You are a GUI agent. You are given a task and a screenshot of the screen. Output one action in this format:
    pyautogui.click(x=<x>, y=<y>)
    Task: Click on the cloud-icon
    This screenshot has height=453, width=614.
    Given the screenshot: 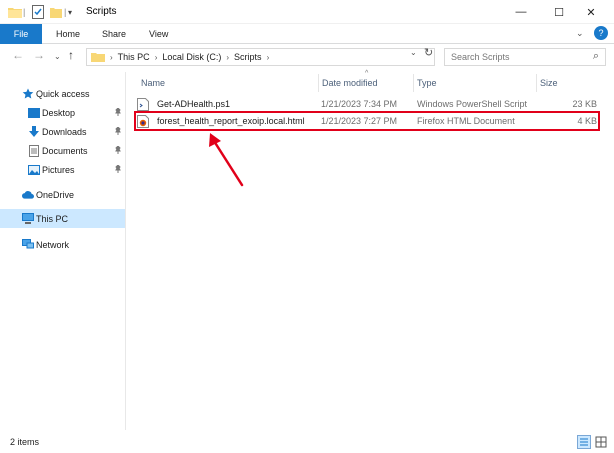 What is the action you would take?
    pyautogui.click(x=28, y=195)
    